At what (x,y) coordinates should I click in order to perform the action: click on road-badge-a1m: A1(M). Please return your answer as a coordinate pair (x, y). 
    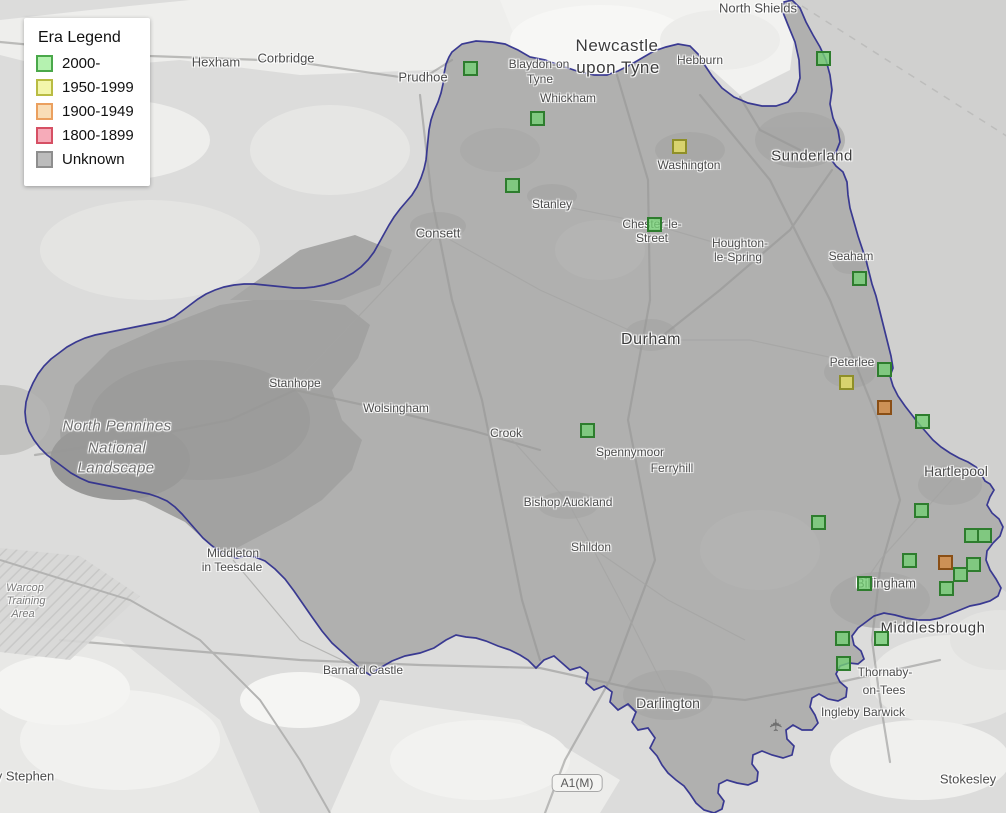
    Looking at the image, I should click on (577, 783).